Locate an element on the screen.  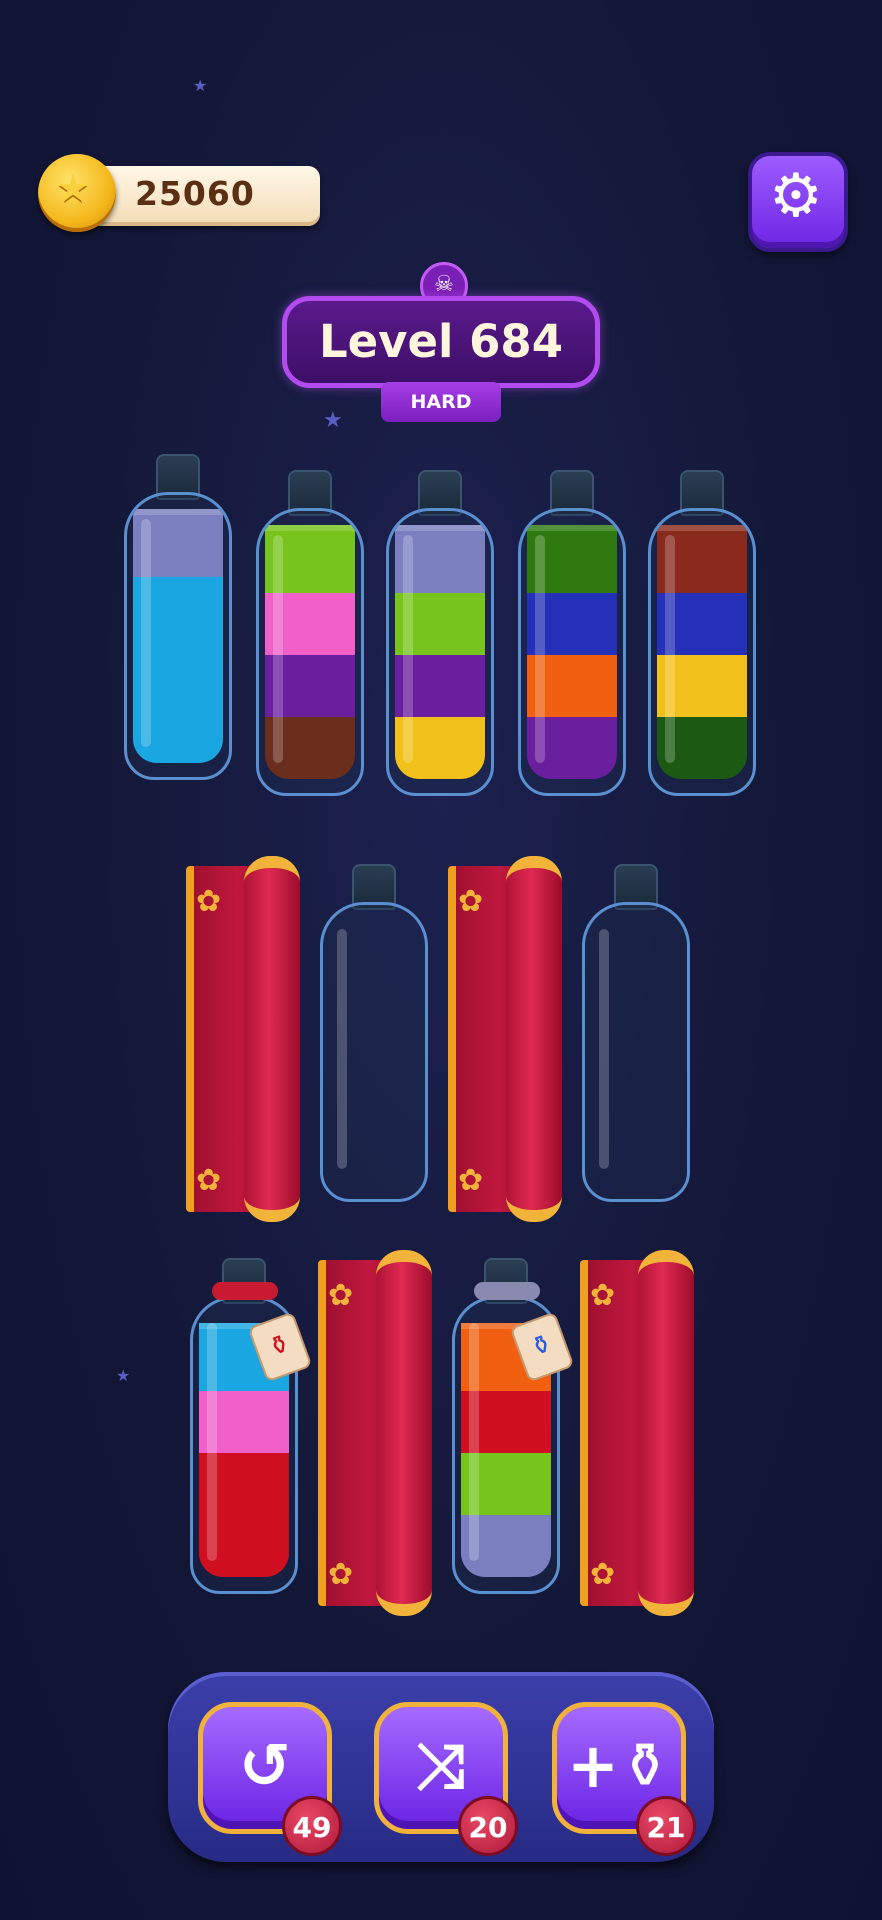
level-title: Level 684 is located at coordinates (441, 341).